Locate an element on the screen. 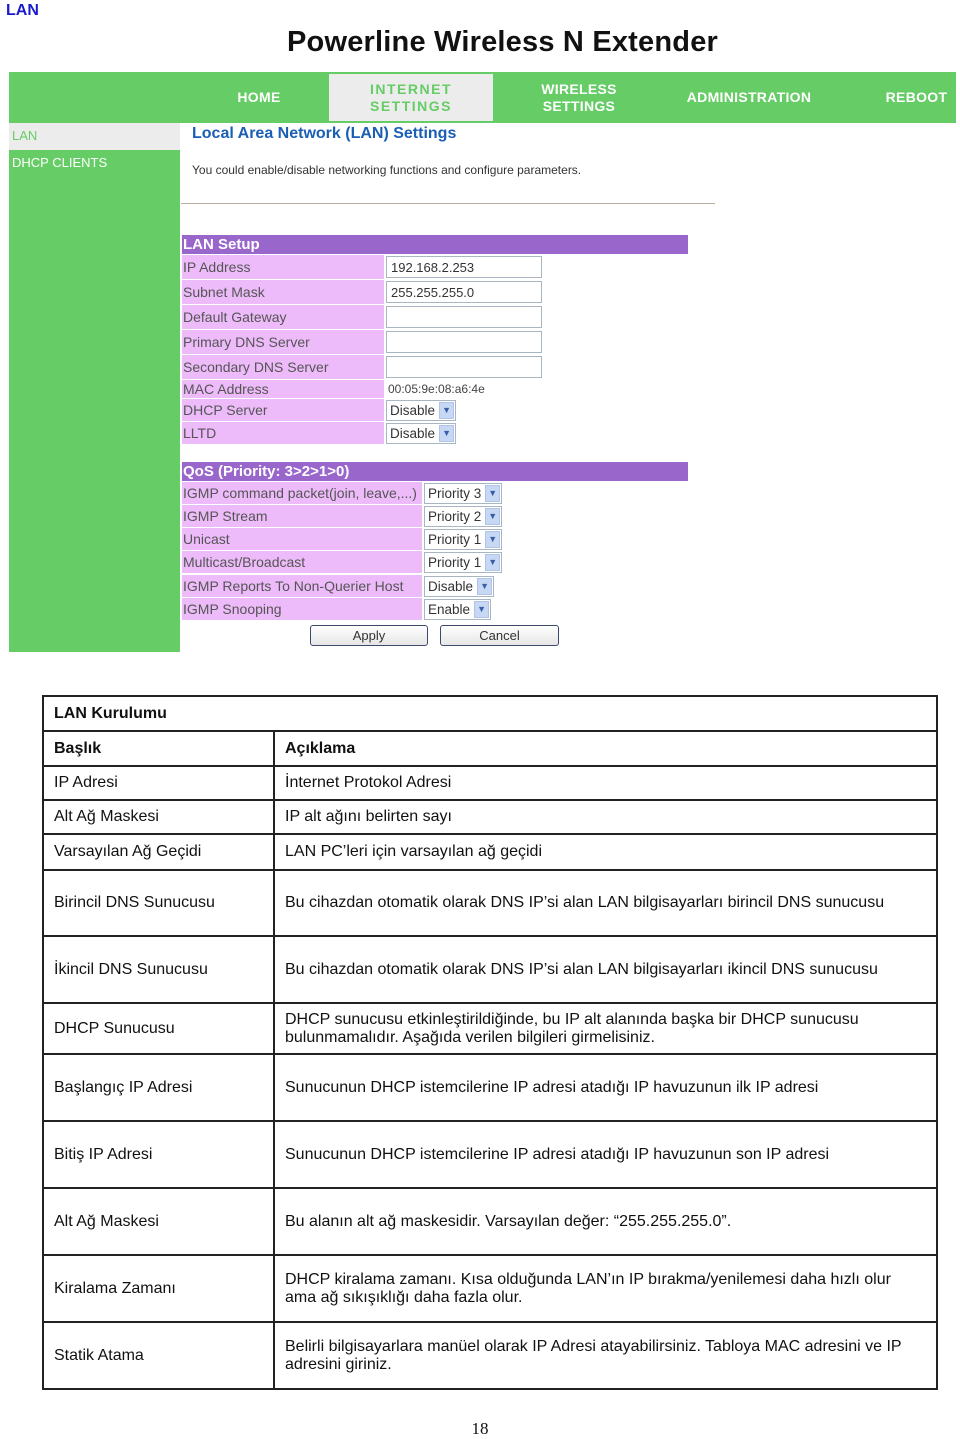 This screenshot has height=1439, width=960. nav-wireless-settings-label: WIRELESS SETTINGS is located at coordinates (579, 97).